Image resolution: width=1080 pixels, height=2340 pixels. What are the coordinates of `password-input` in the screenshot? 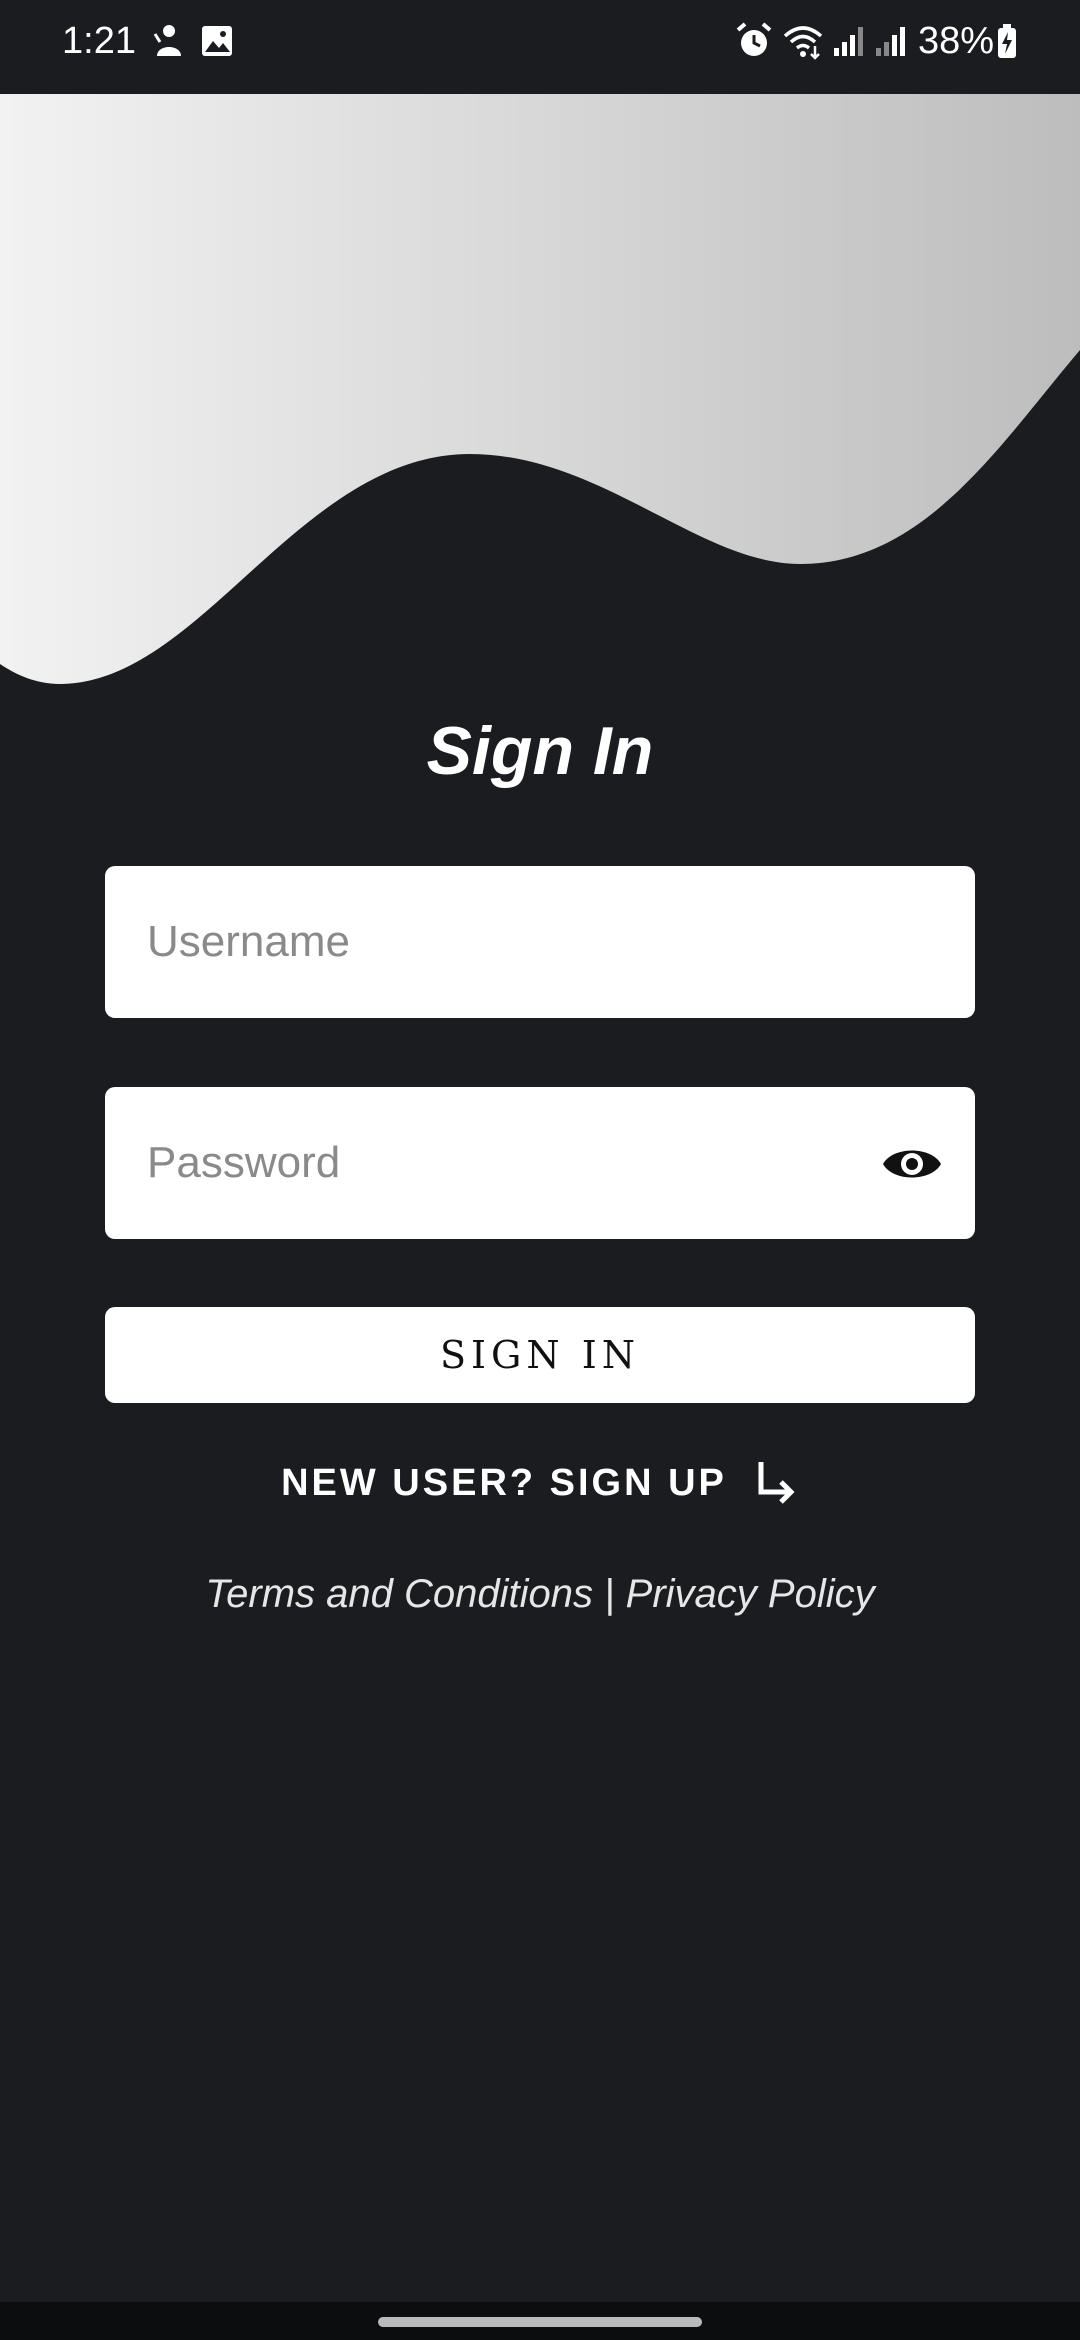 It's located at (540, 1163).